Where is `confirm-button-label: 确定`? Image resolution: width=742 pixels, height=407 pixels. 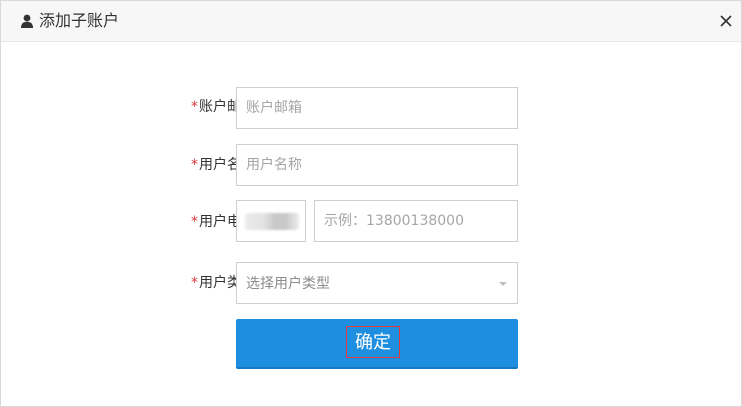
confirm-button-label: 确定 is located at coordinates (373, 342).